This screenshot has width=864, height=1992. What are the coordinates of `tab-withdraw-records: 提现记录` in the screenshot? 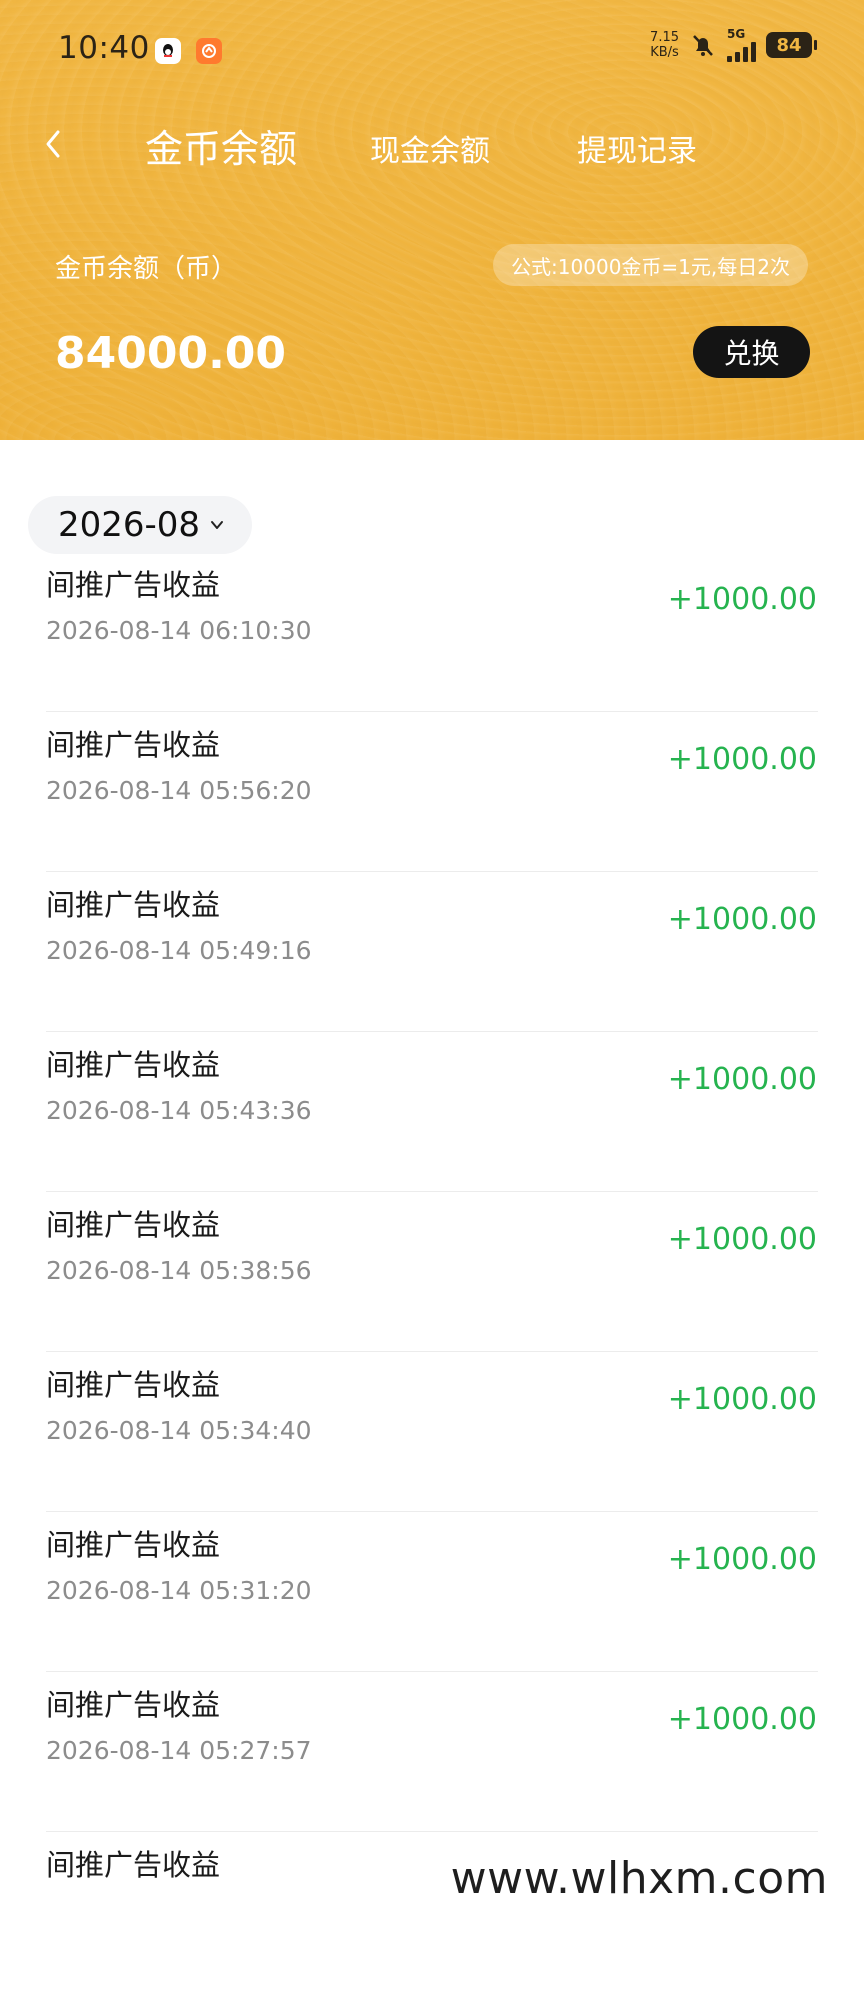 It's located at (637, 148).